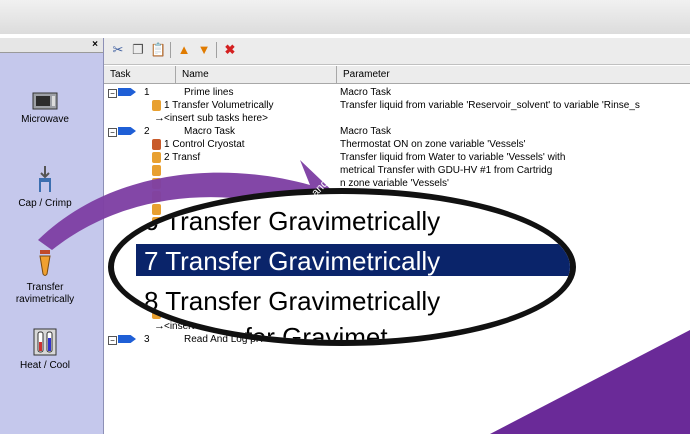  I want to click on delete-icon: ✖, so click(230, 50).